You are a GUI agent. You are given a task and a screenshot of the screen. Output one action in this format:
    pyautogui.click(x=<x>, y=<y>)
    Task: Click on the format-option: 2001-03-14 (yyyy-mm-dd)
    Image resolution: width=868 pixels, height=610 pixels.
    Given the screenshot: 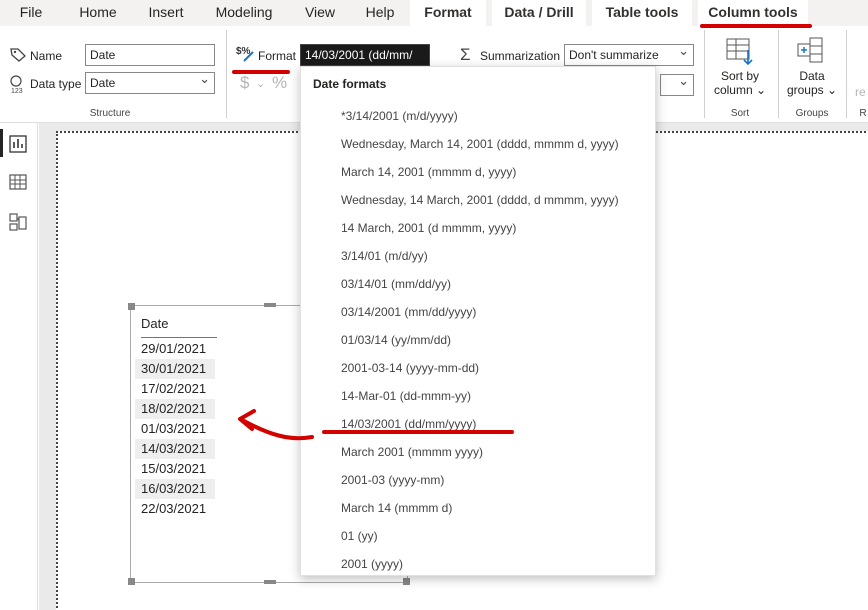 What is the action you would take?
    pyautogui.click(x=410, y=368)
    